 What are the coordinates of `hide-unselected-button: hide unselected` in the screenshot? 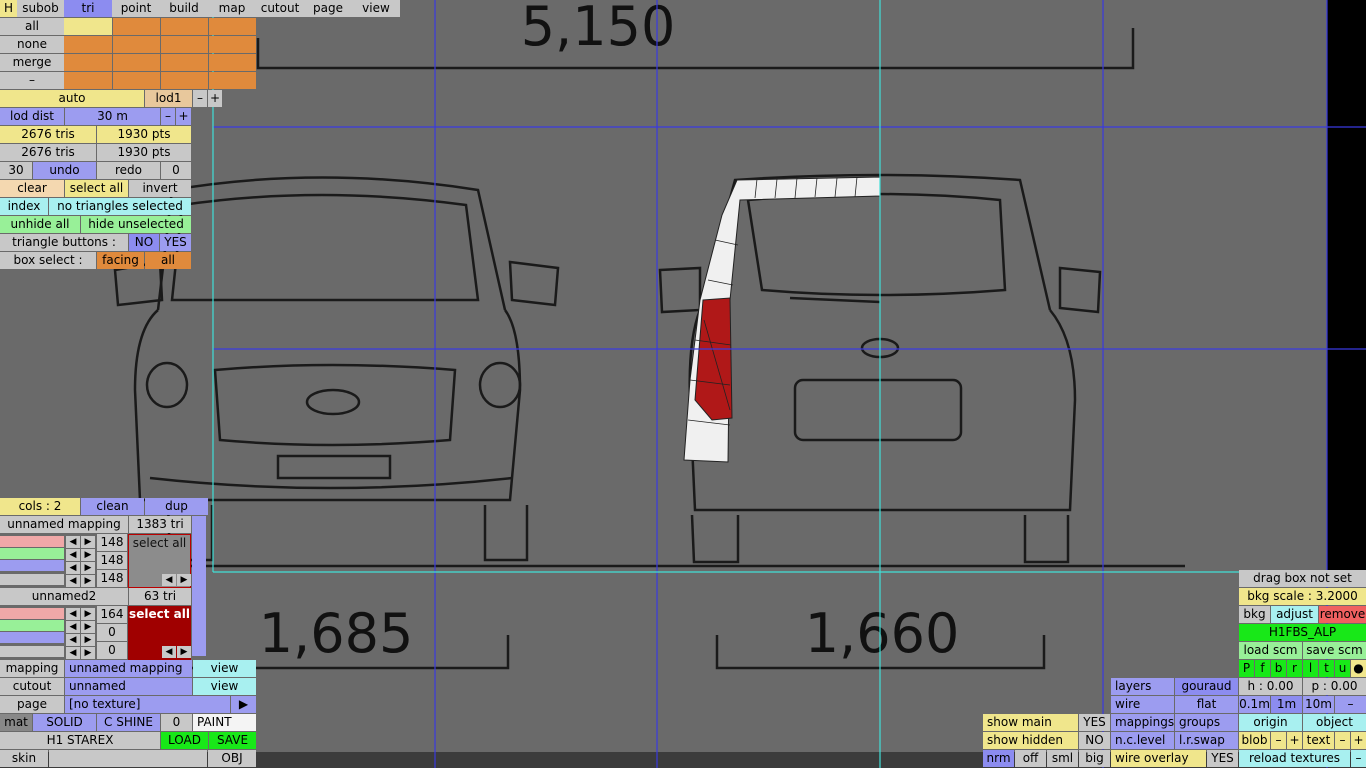 It's located at (136, 224).